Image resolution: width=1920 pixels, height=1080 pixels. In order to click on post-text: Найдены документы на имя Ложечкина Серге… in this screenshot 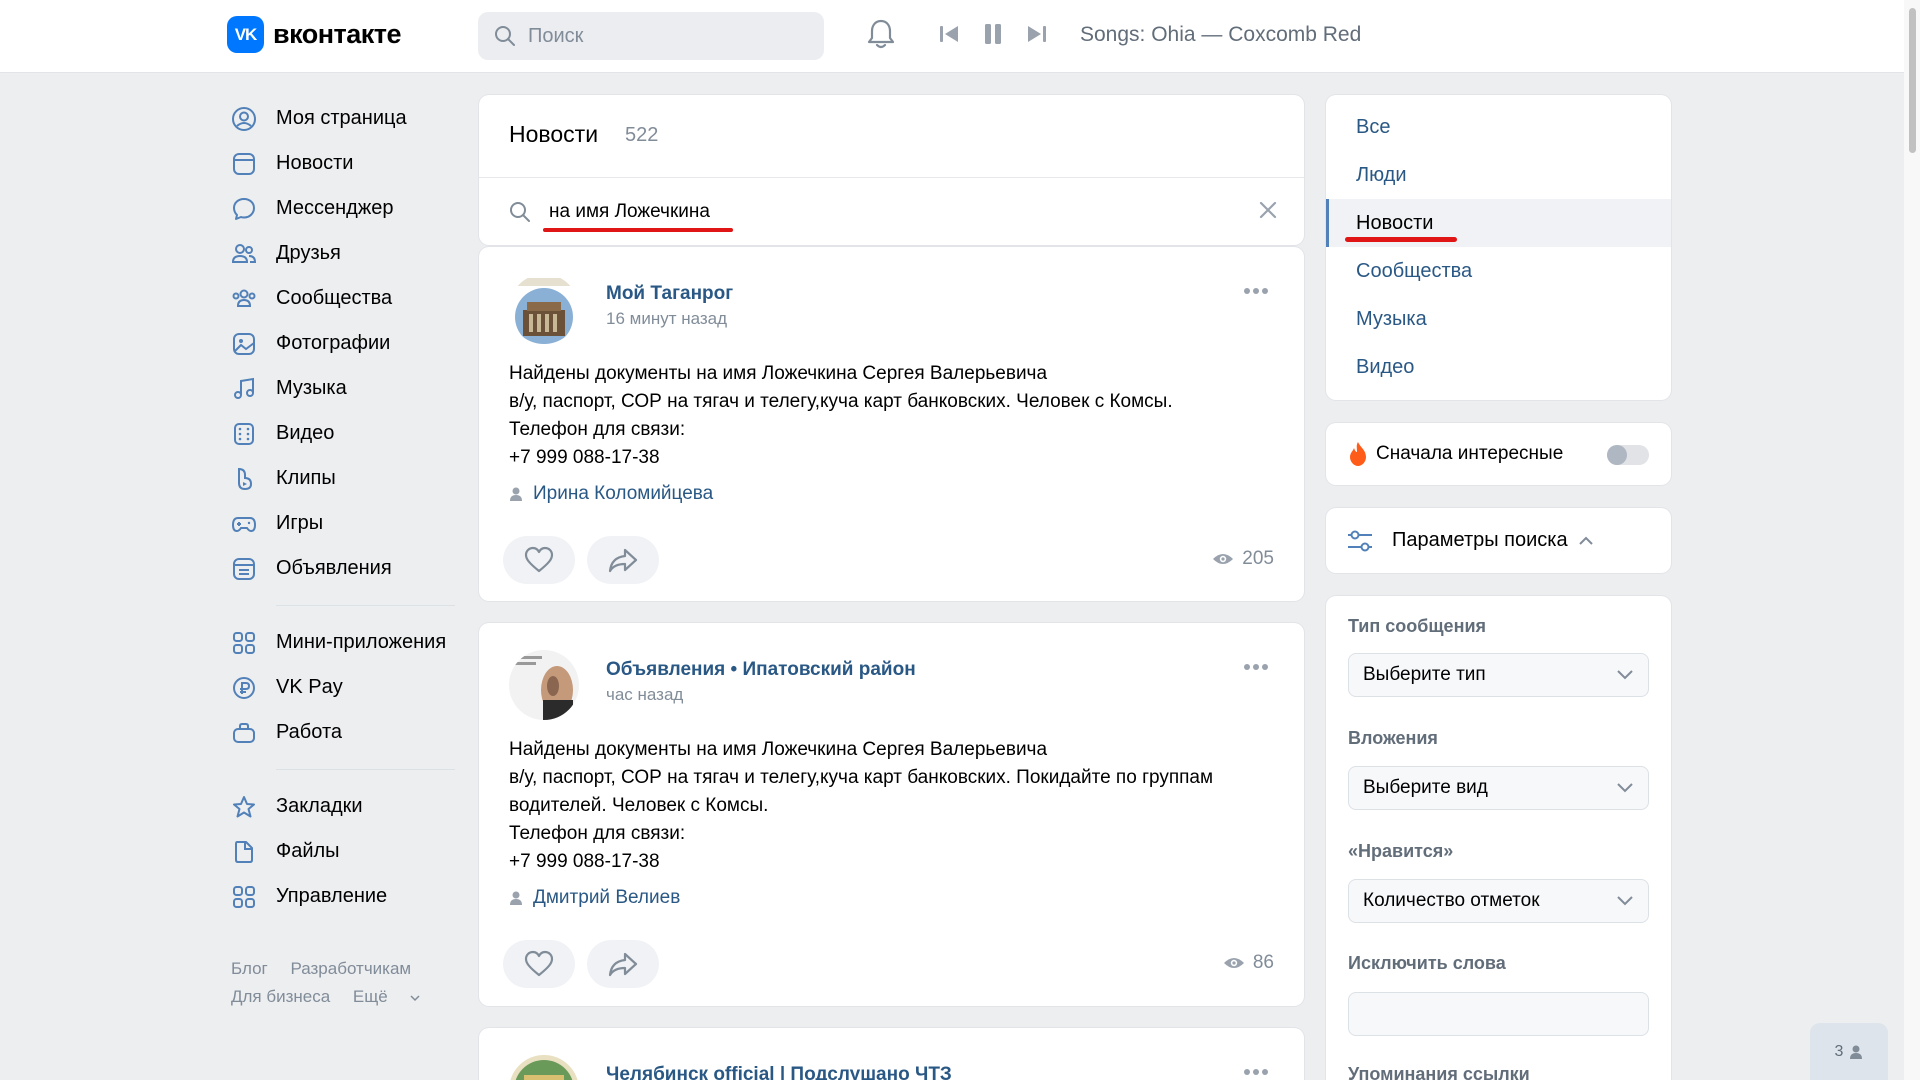, I will do `click(894, 416)`.